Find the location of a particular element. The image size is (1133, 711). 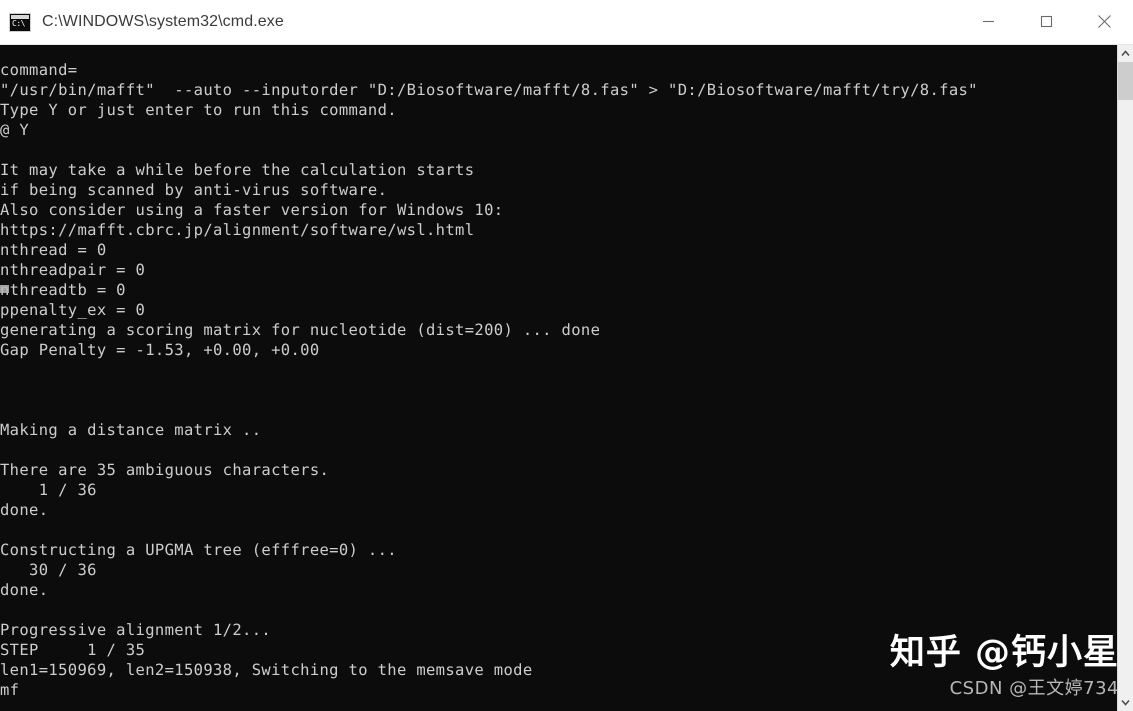

titlebar-left: C:\ C:\WINDOWS\system32\cmd.exe is located at coordinates (479, 22).